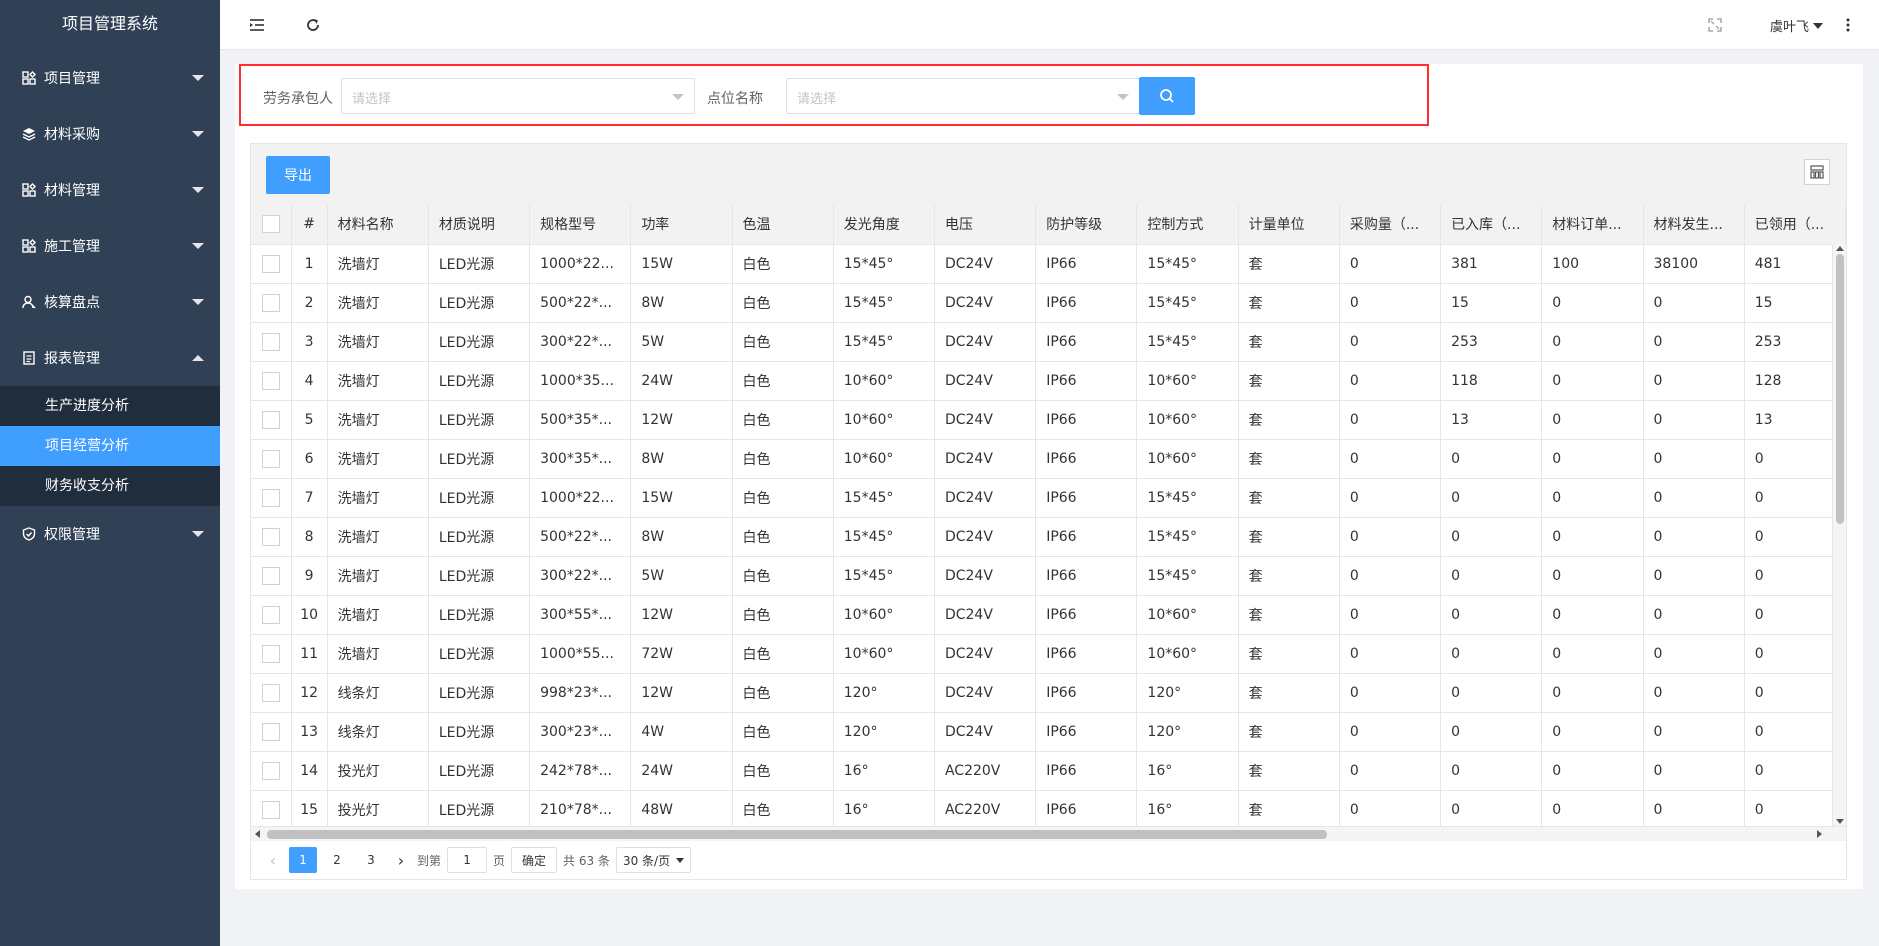  I want to click on menu-item-material-management: 材料管理, so click(110, 190).